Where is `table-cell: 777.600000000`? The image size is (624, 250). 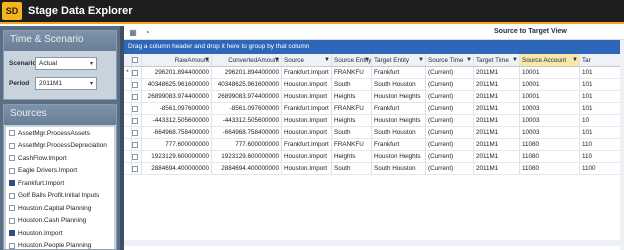 table-cell: 777.600000000 is located at coordinates (247, 144).